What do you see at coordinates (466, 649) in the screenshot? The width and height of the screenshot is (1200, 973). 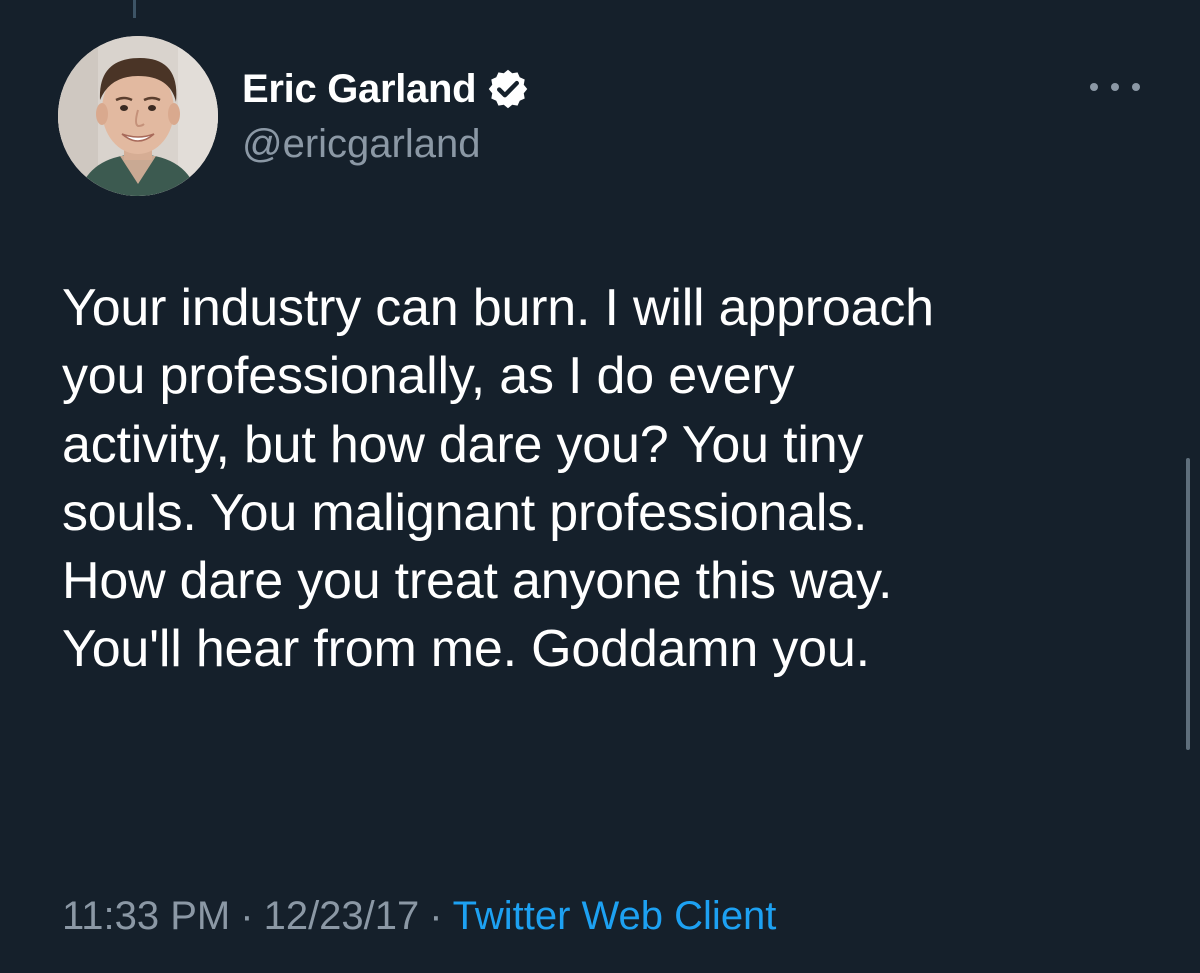 I see `tweet-text-line: You'll hear from me. Goddamn you.` at bounding box center [466, 649].